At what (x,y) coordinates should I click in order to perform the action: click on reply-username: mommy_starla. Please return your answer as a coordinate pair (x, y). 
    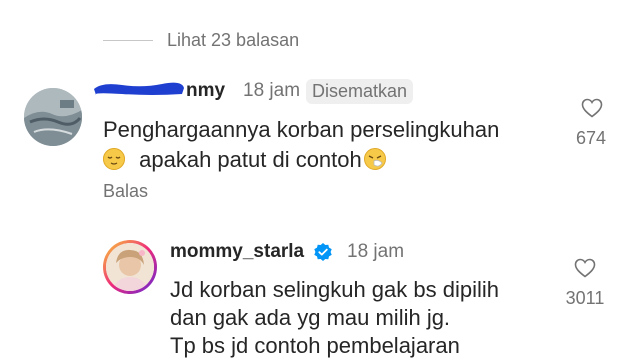
    Looking at the image, I should click on (237, 252).